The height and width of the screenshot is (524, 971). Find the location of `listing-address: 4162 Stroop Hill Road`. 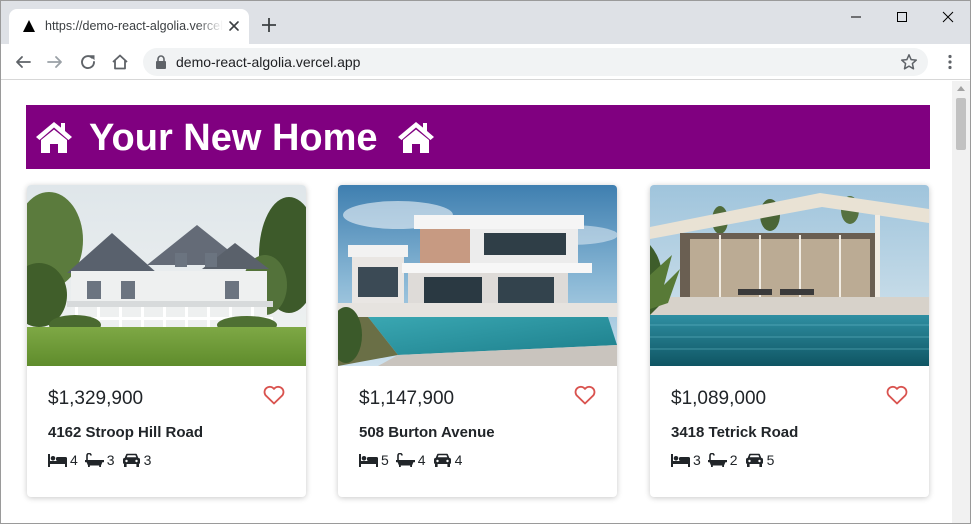

listing-address: 4162 Stroop Hill Road is located at coordinates (126, 432).